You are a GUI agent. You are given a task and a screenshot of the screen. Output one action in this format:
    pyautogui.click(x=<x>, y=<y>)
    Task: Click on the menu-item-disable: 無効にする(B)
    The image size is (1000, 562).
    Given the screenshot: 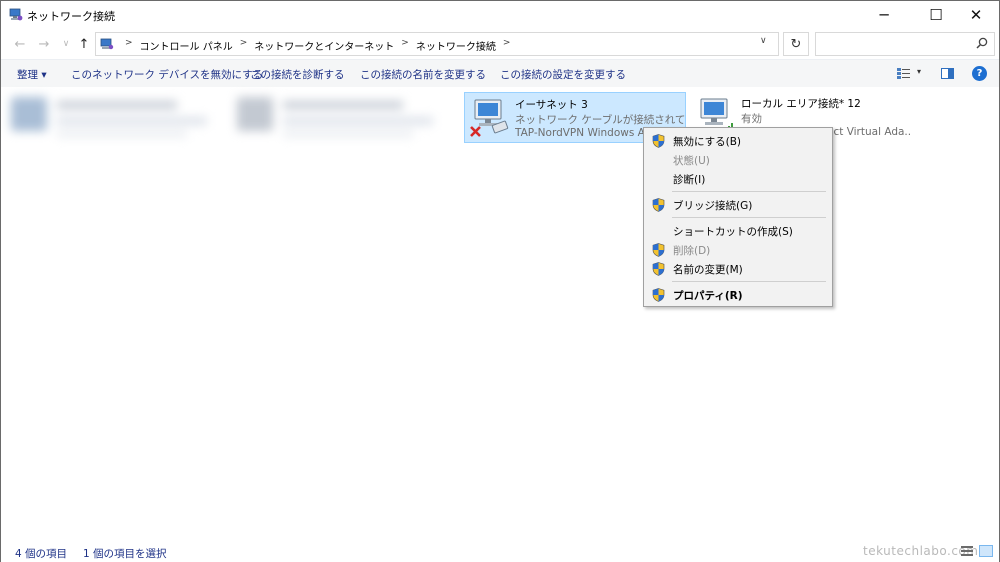 What is the action you would take?
    pyautogui.click(x=738, y=141)
    